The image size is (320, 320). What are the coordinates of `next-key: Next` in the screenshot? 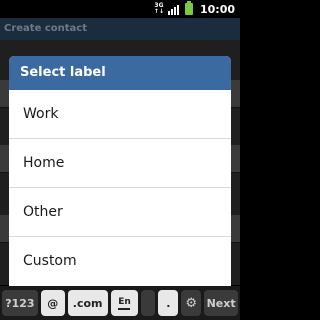 It's located at (221, 303).